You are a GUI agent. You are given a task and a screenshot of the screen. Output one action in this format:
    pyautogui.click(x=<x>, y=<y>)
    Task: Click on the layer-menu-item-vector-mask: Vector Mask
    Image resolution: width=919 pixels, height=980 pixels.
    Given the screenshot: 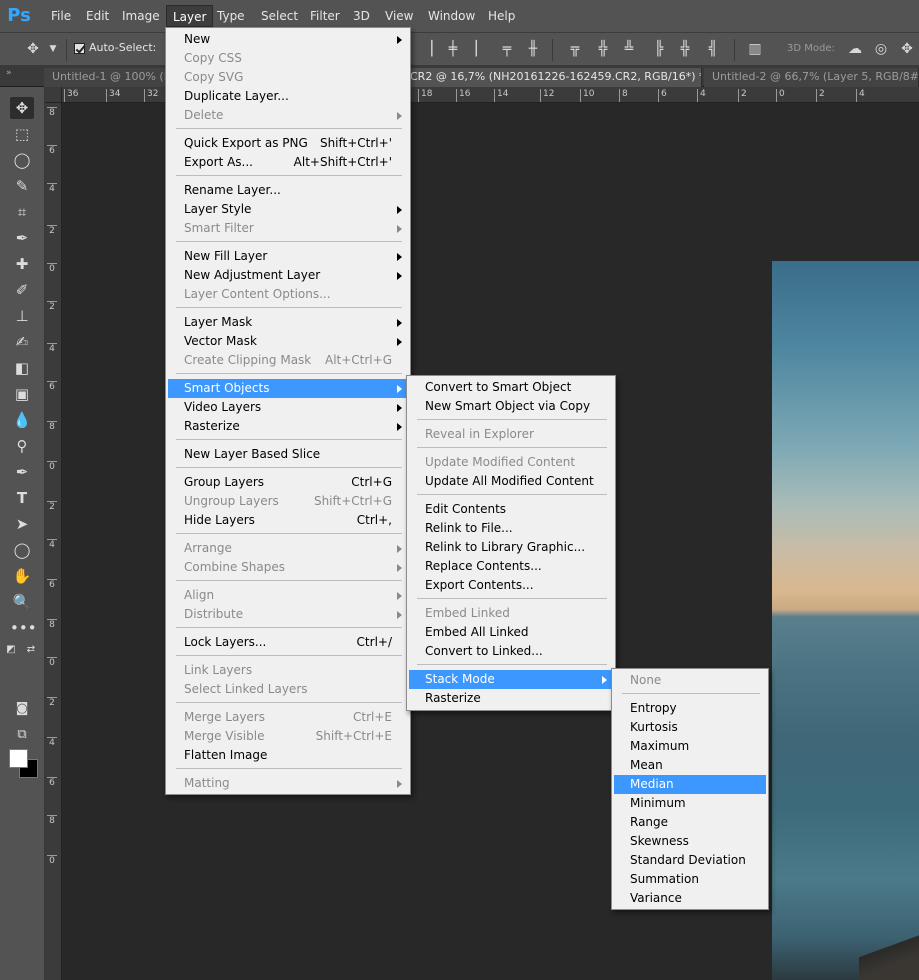 What is the action you would take?
    pyautogui.click(x=288, y=341)
    